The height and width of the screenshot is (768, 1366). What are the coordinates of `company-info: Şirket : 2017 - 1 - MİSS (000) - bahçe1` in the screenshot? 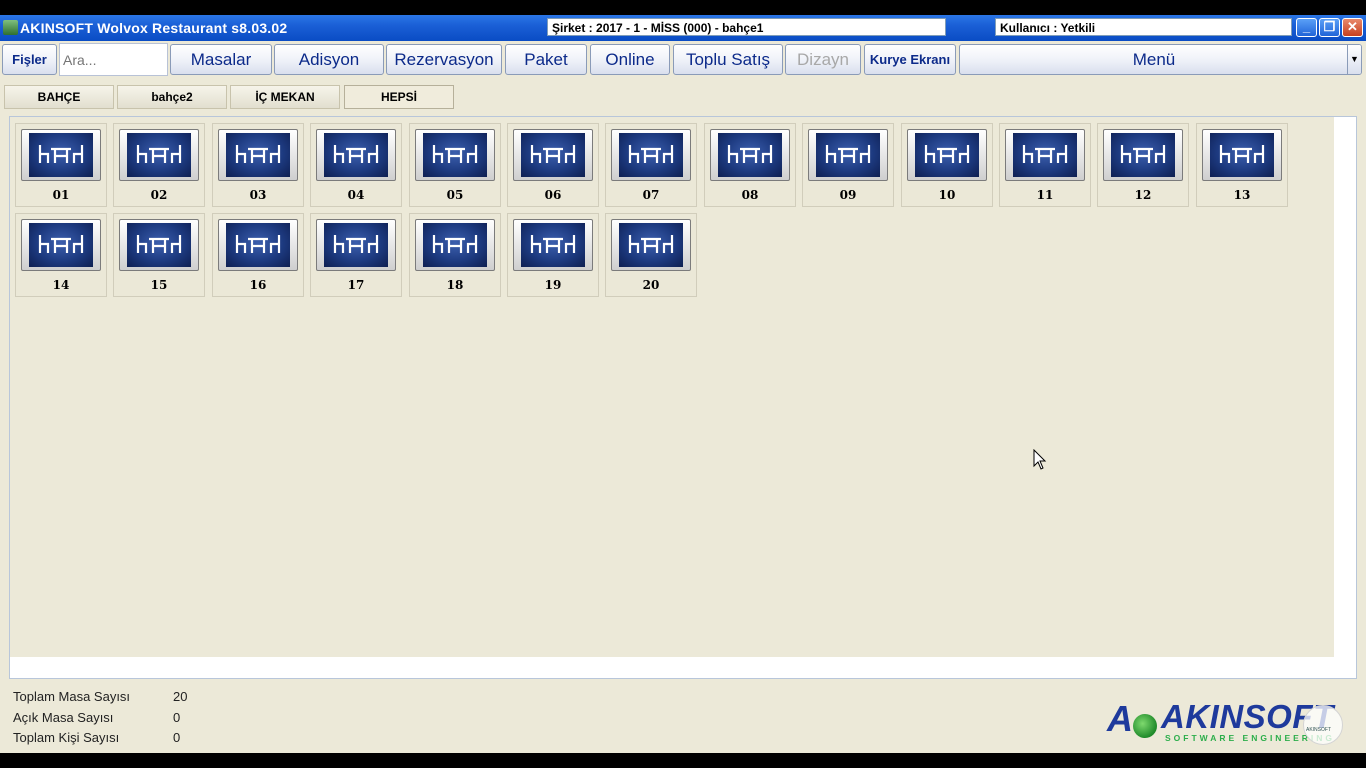 It's located at (746, 27).